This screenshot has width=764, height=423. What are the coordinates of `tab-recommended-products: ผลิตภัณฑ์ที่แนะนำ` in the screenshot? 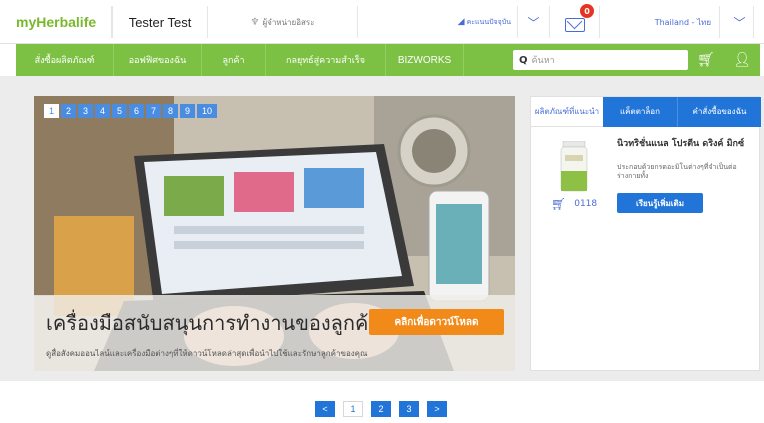 It's located at (567, 112).